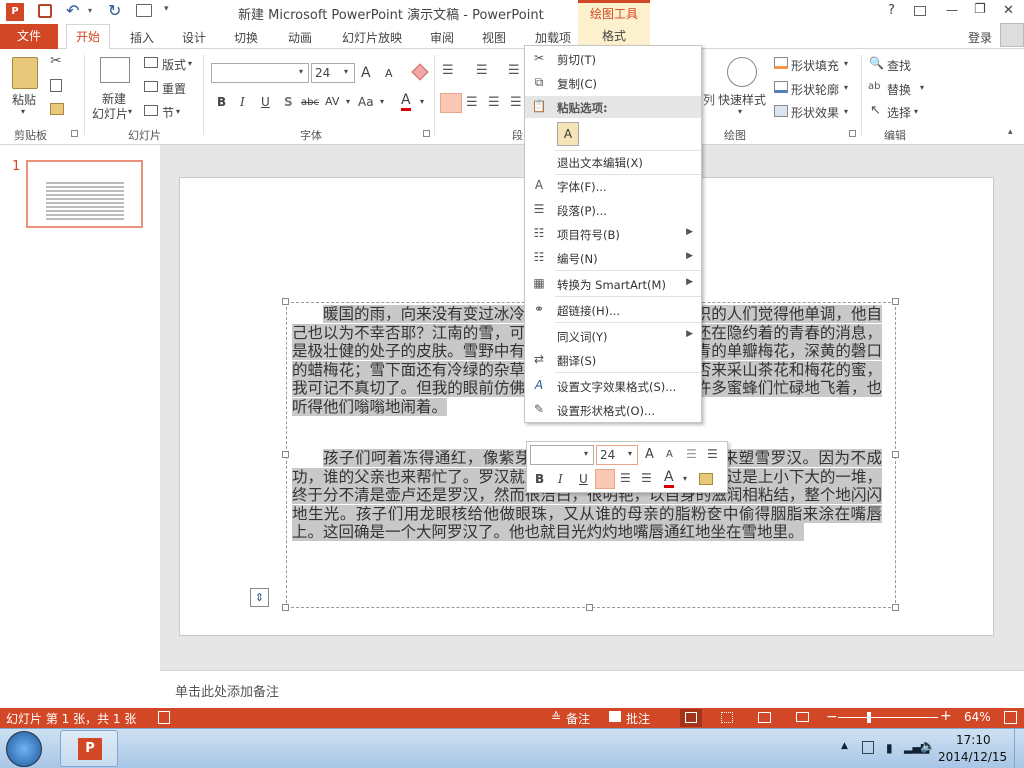  What do you see at coordinates (669, 454) in the screenshot?
I see `mini-shrink-font-icon: A` at bounding box center [669, 454].